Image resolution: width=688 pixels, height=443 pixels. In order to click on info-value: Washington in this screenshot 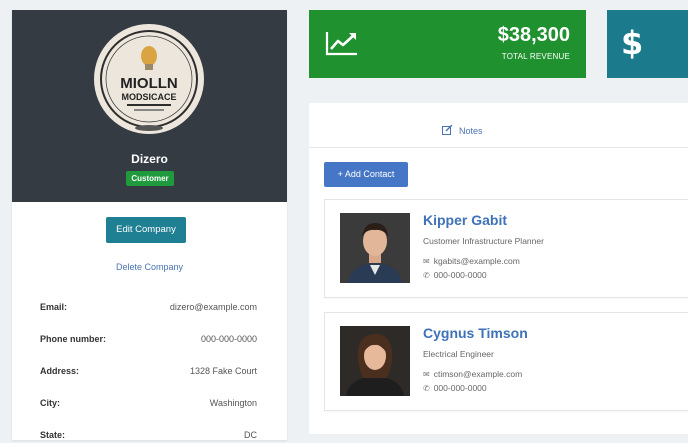, I will do `click(233, 403)`.